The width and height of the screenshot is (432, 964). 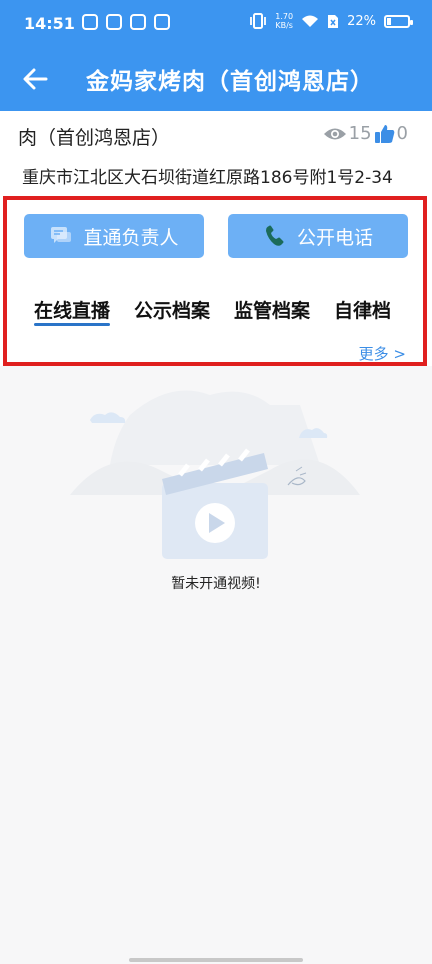 What do you see at coordinates (360, 133) in the screenshot?
I see `view-count: 15` at bounding box center [360, 133].